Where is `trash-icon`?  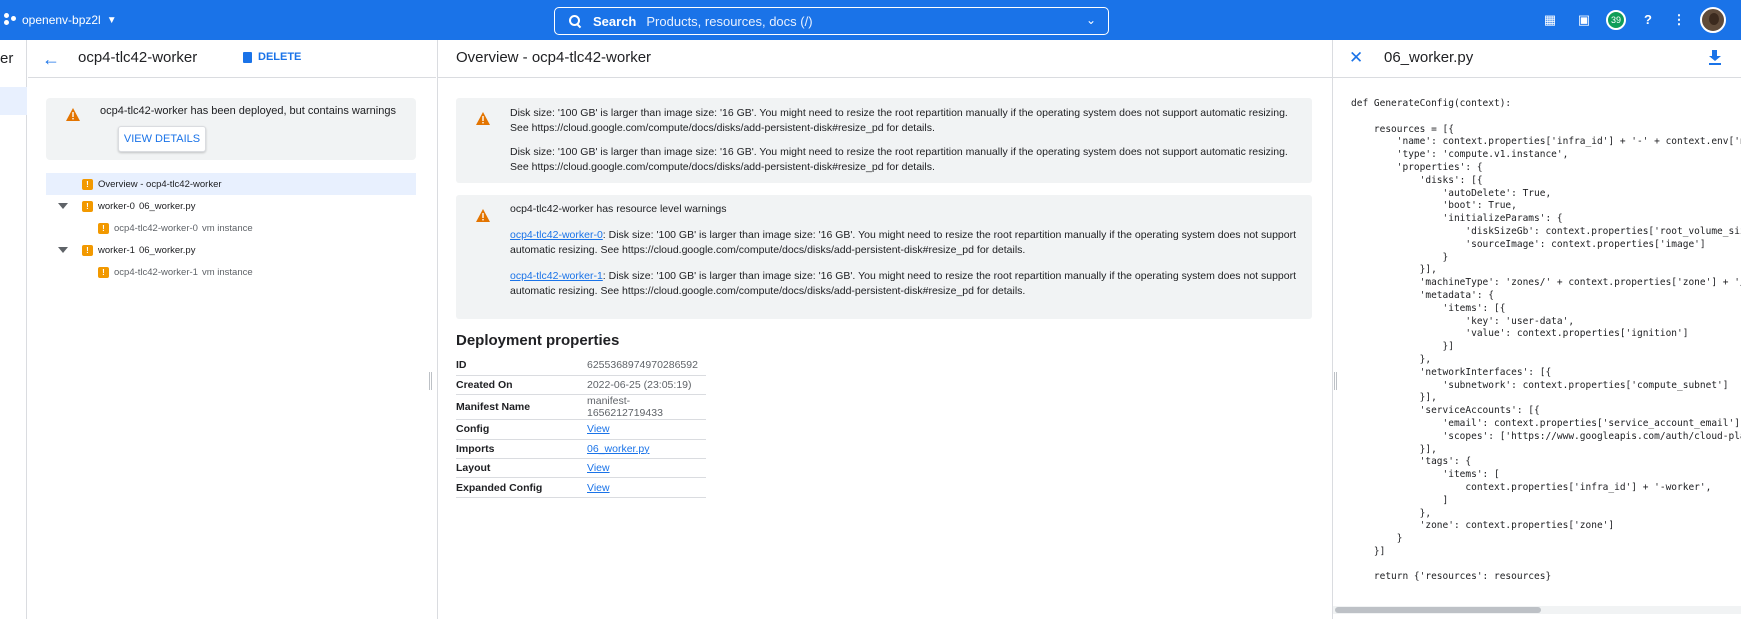
trash-icon is located at coordinates (247, 57).